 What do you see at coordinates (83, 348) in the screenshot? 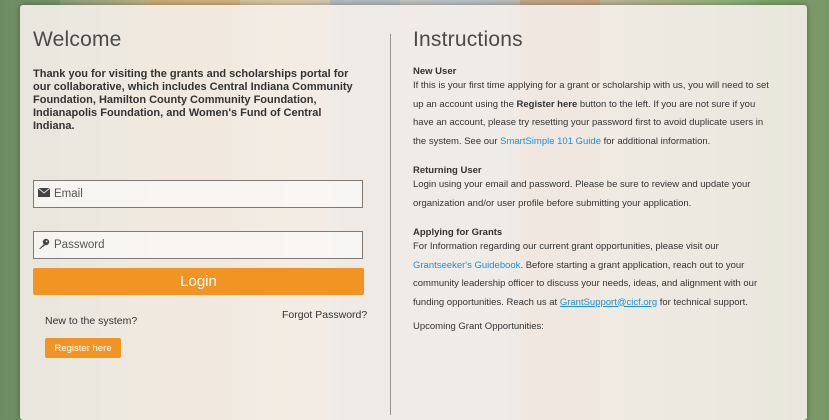
I see `register-button: Register here` at bounding box center [83, 348].